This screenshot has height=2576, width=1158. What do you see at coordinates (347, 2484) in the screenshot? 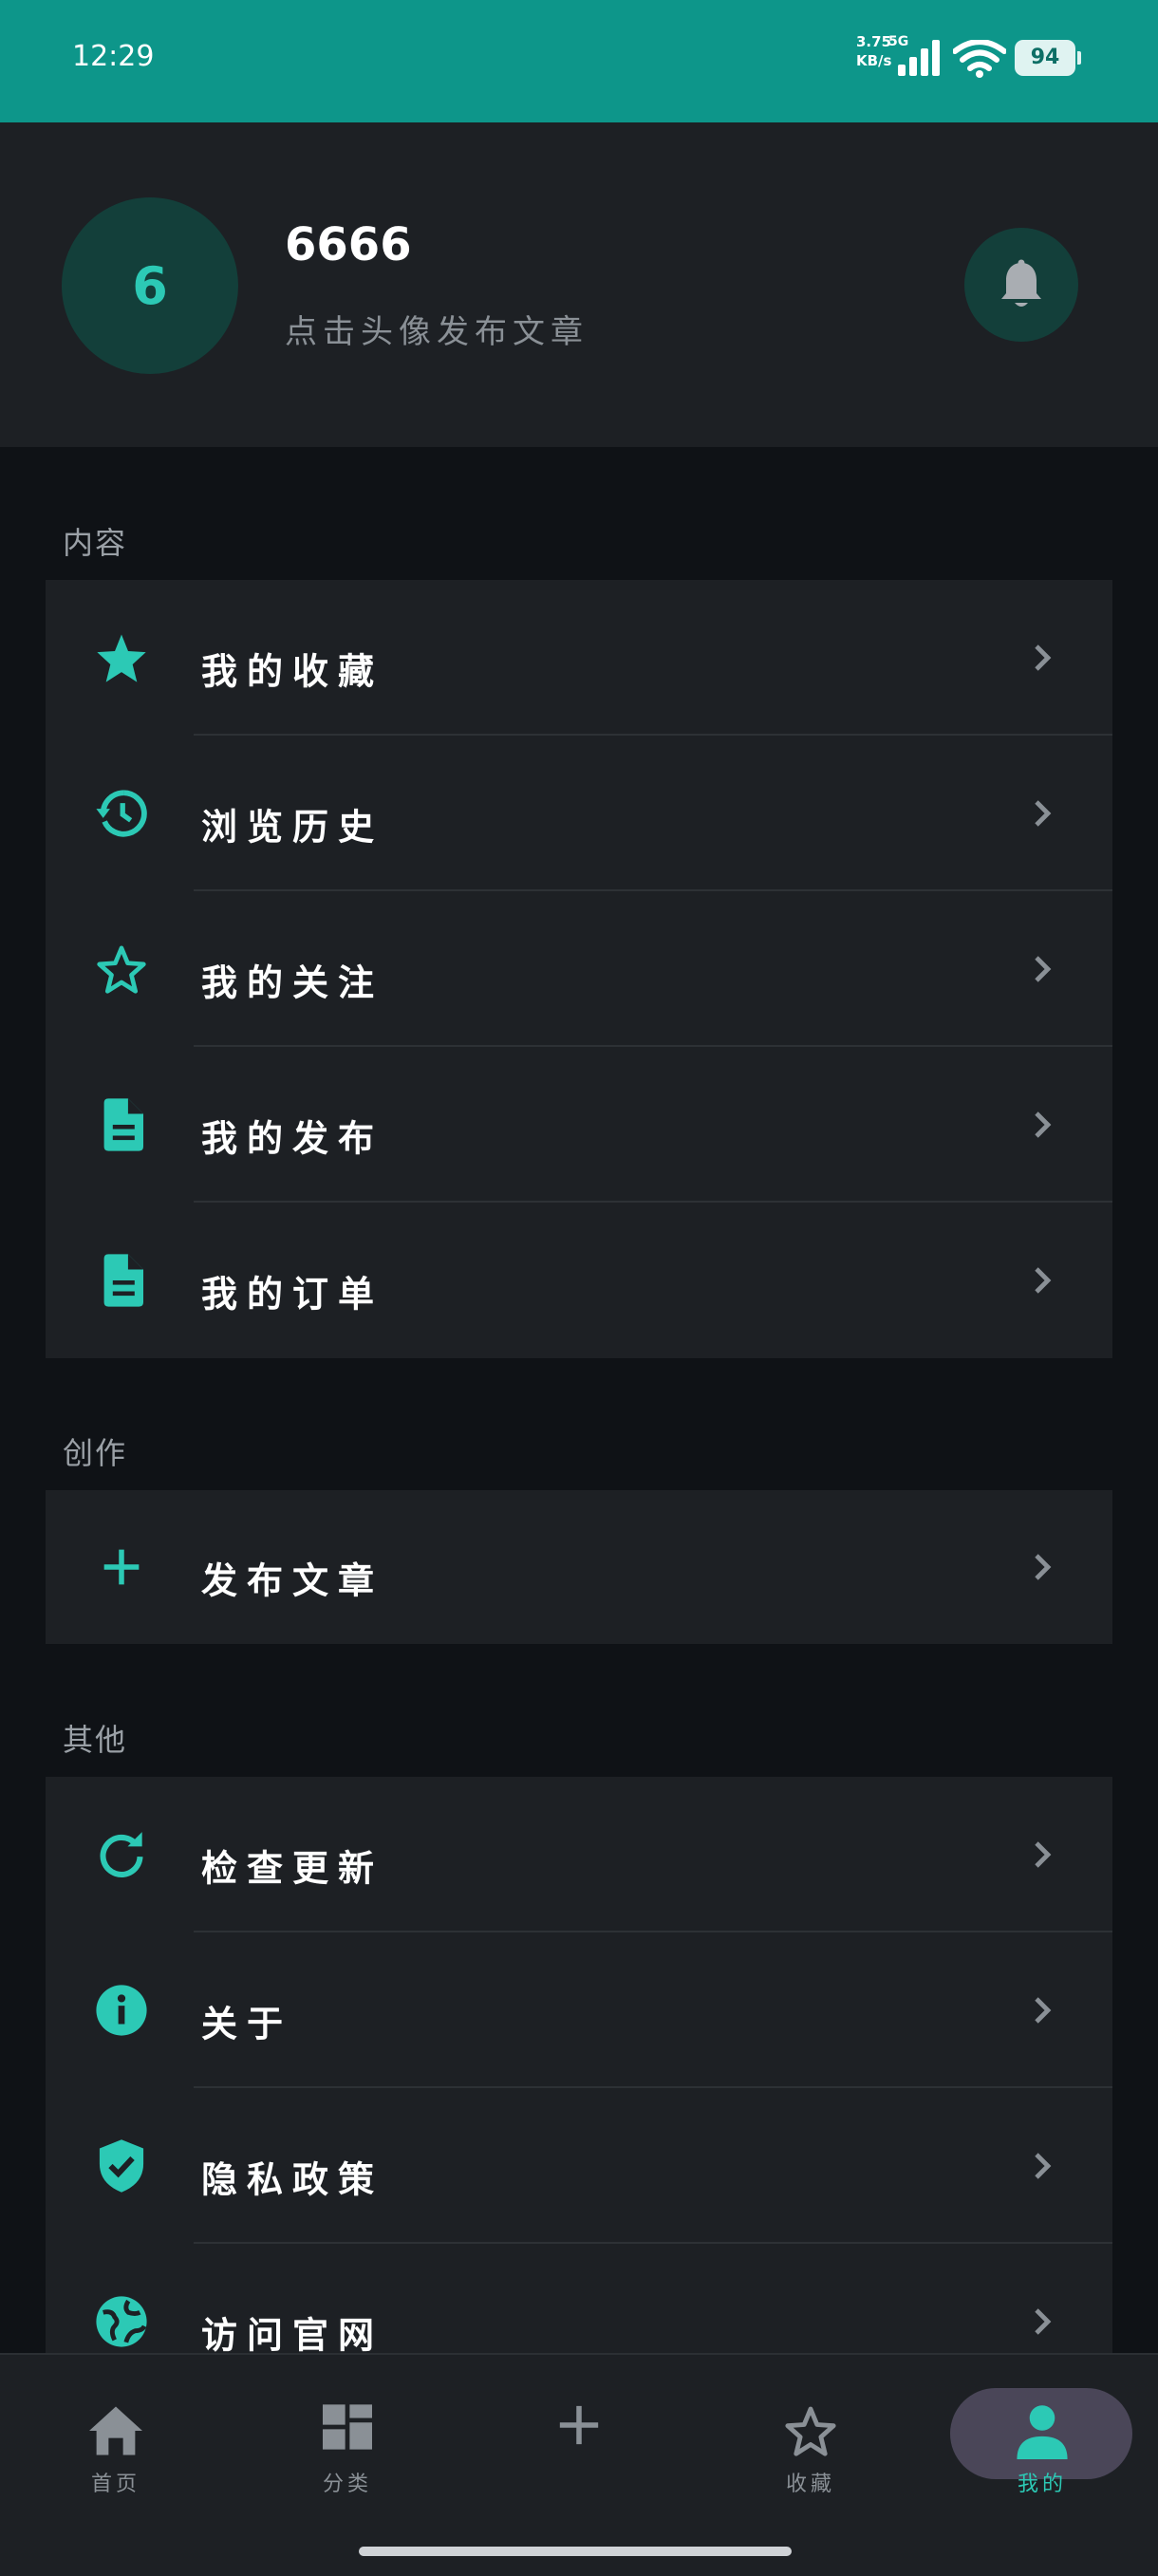
I see `nav-label: 分类` at bounding box center [347, 2484].